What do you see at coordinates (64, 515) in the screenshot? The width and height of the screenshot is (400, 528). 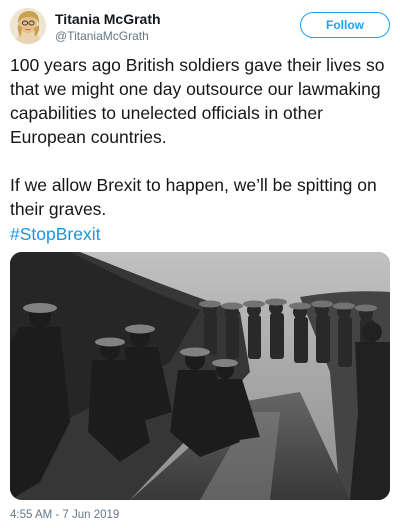 I see `tweet-timestamp: 4:55 AM - 7 Jun 2019` at bounding box center [64, 515].